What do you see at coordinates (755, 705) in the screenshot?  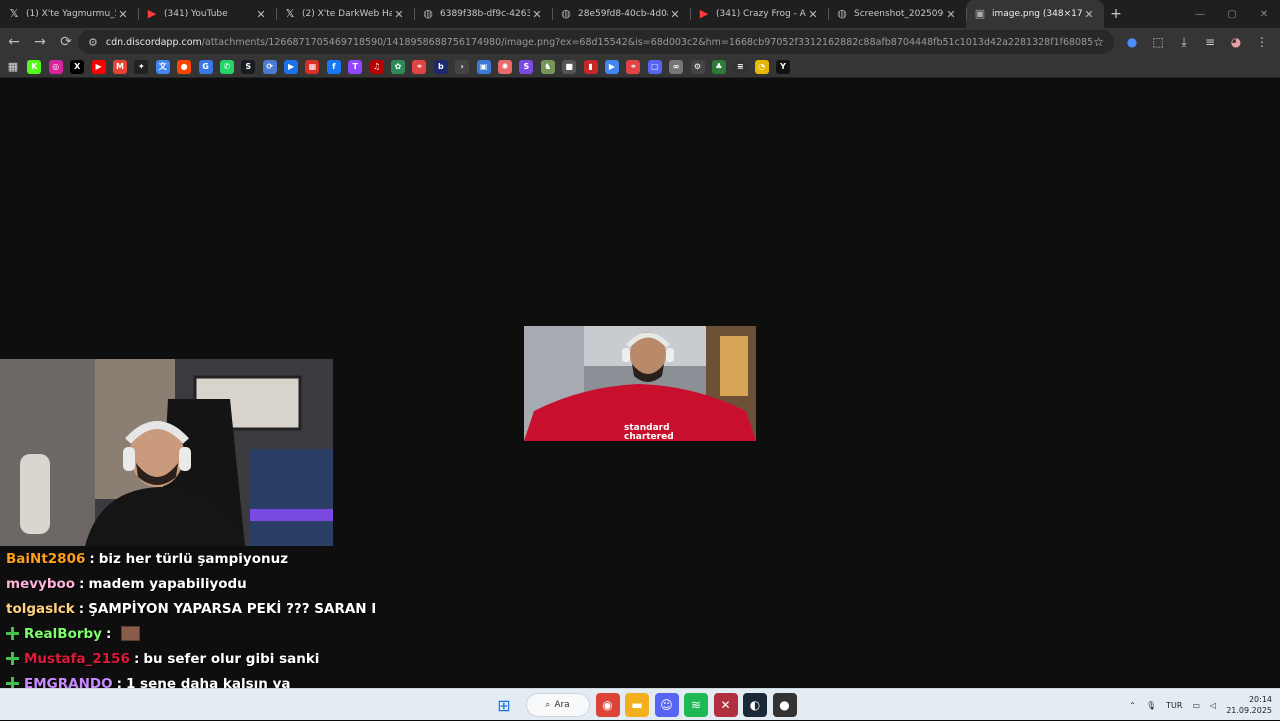 I see `steam-icon: ◐` at bounding box center [755, 705].